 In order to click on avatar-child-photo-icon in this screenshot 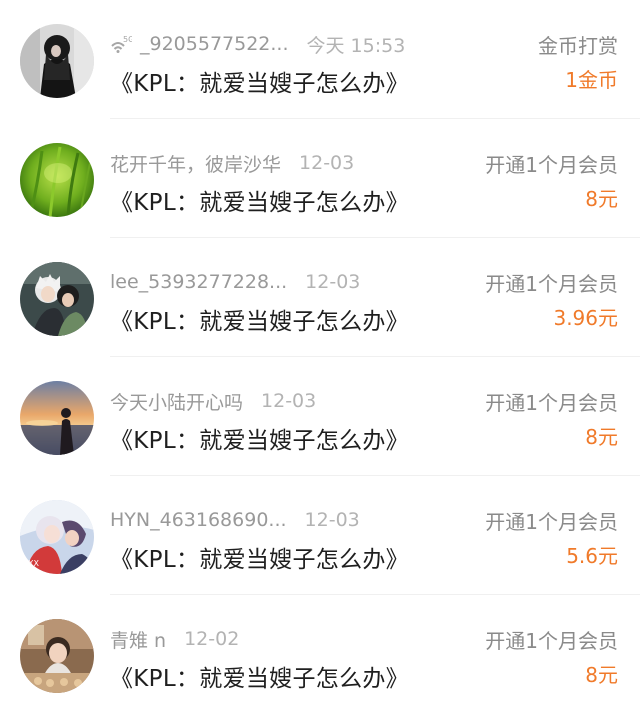, I will do `click(57, 656)`.